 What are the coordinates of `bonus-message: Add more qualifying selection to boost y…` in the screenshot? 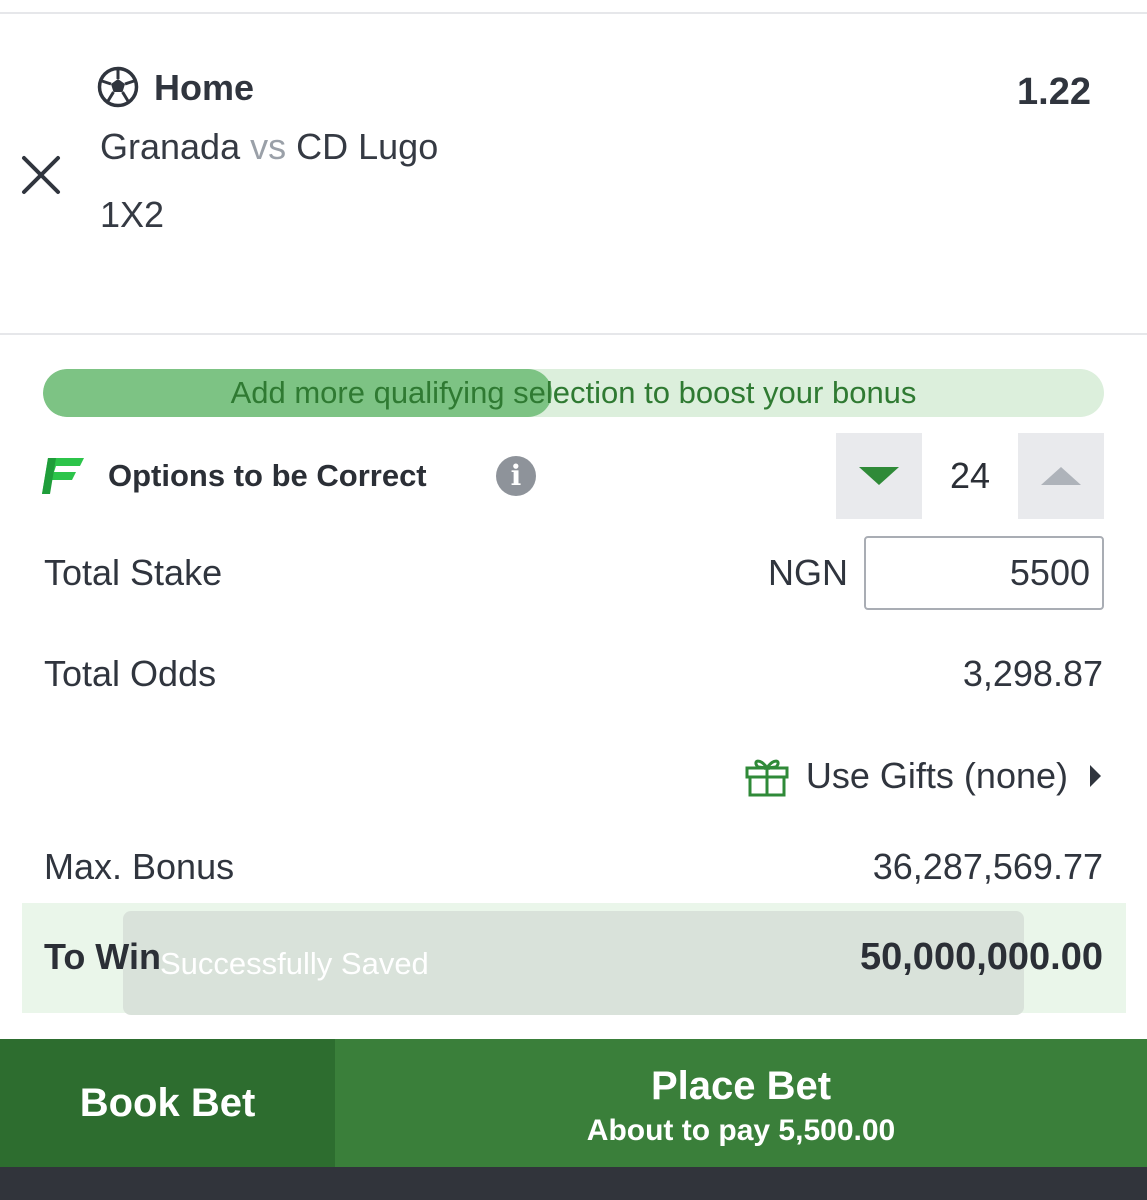 It's located at (573, 392).